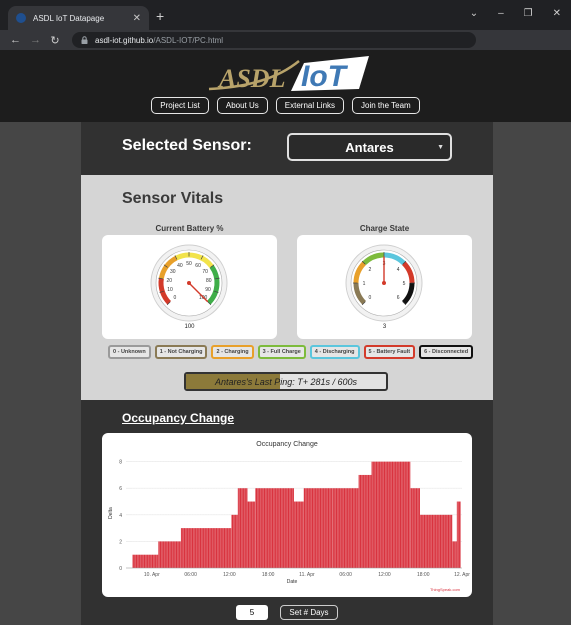  What do you see at coordinates (440, 147) in the screenshot?
I see `chevron-down-icon: ▼` at bounding box center [440, 147].